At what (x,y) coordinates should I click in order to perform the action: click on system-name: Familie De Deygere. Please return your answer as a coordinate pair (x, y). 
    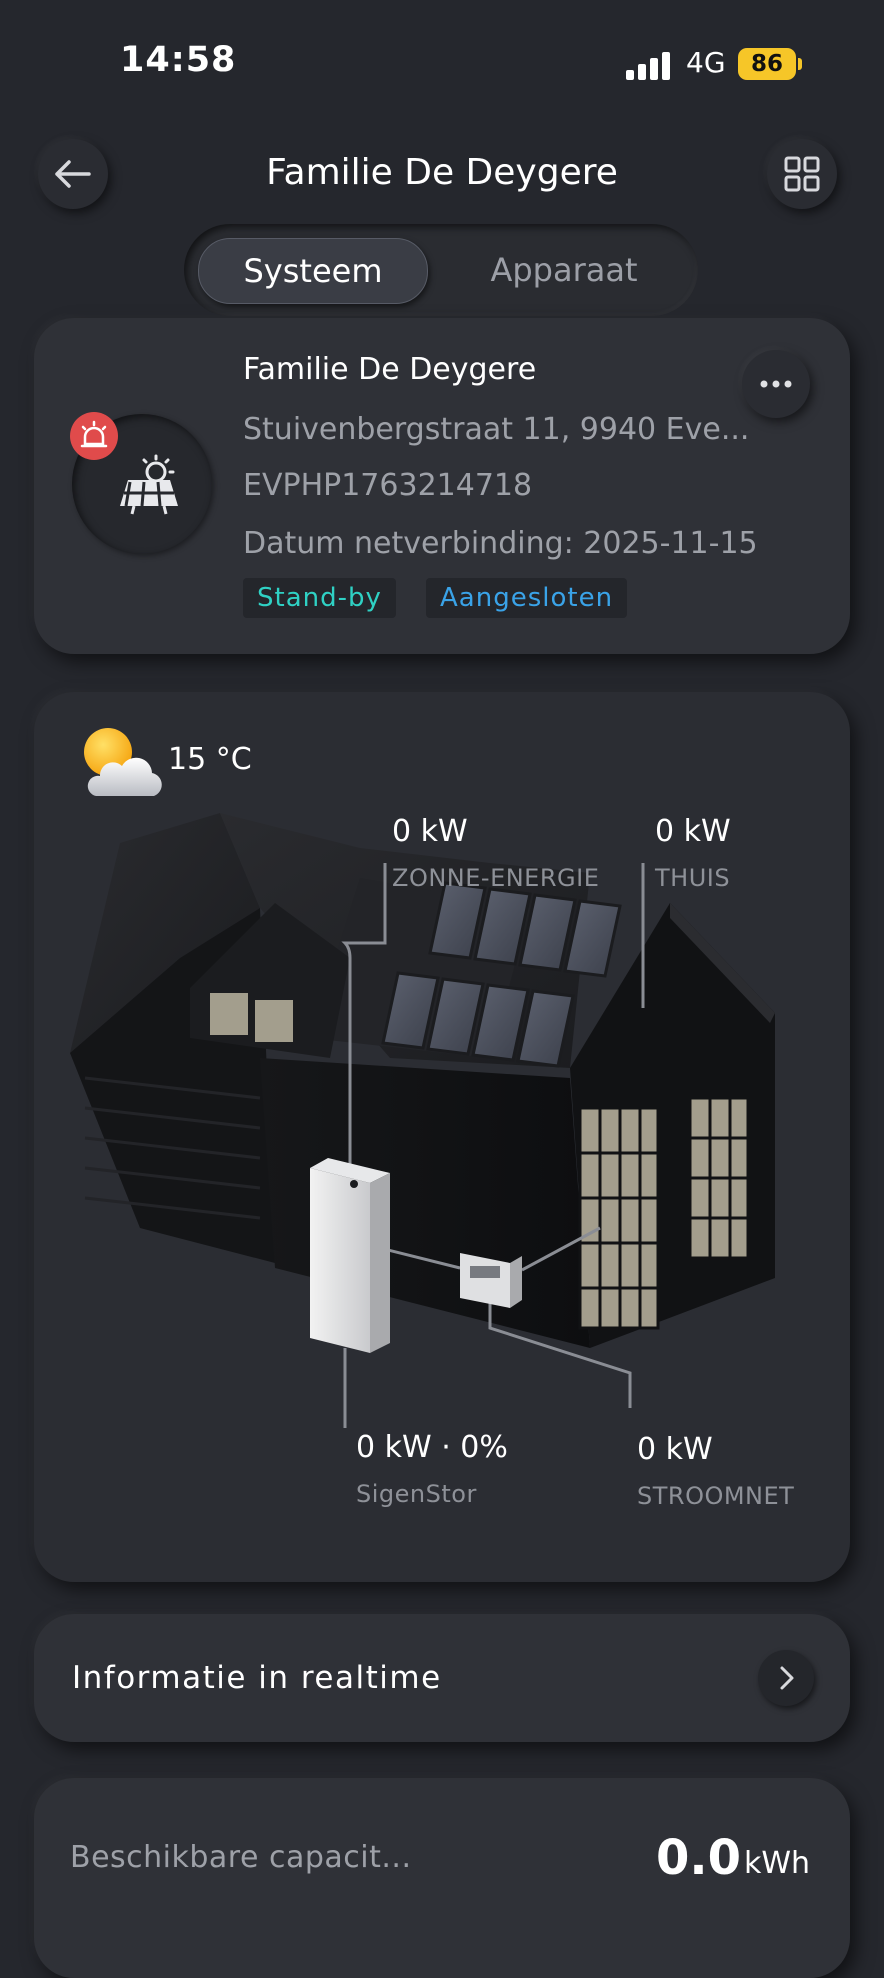
    Looking at the image, I should click on (390, 369).